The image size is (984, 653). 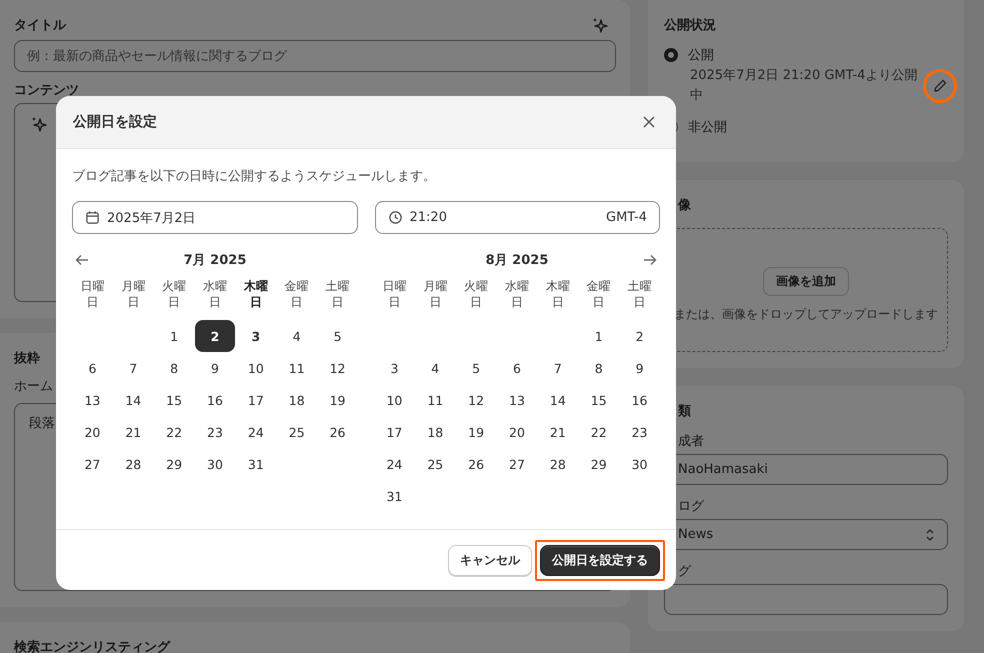 What do you see at coordinates (684, 411) in the screenshot?
I see `organization-title: 類` at bounding box center [684, 411].